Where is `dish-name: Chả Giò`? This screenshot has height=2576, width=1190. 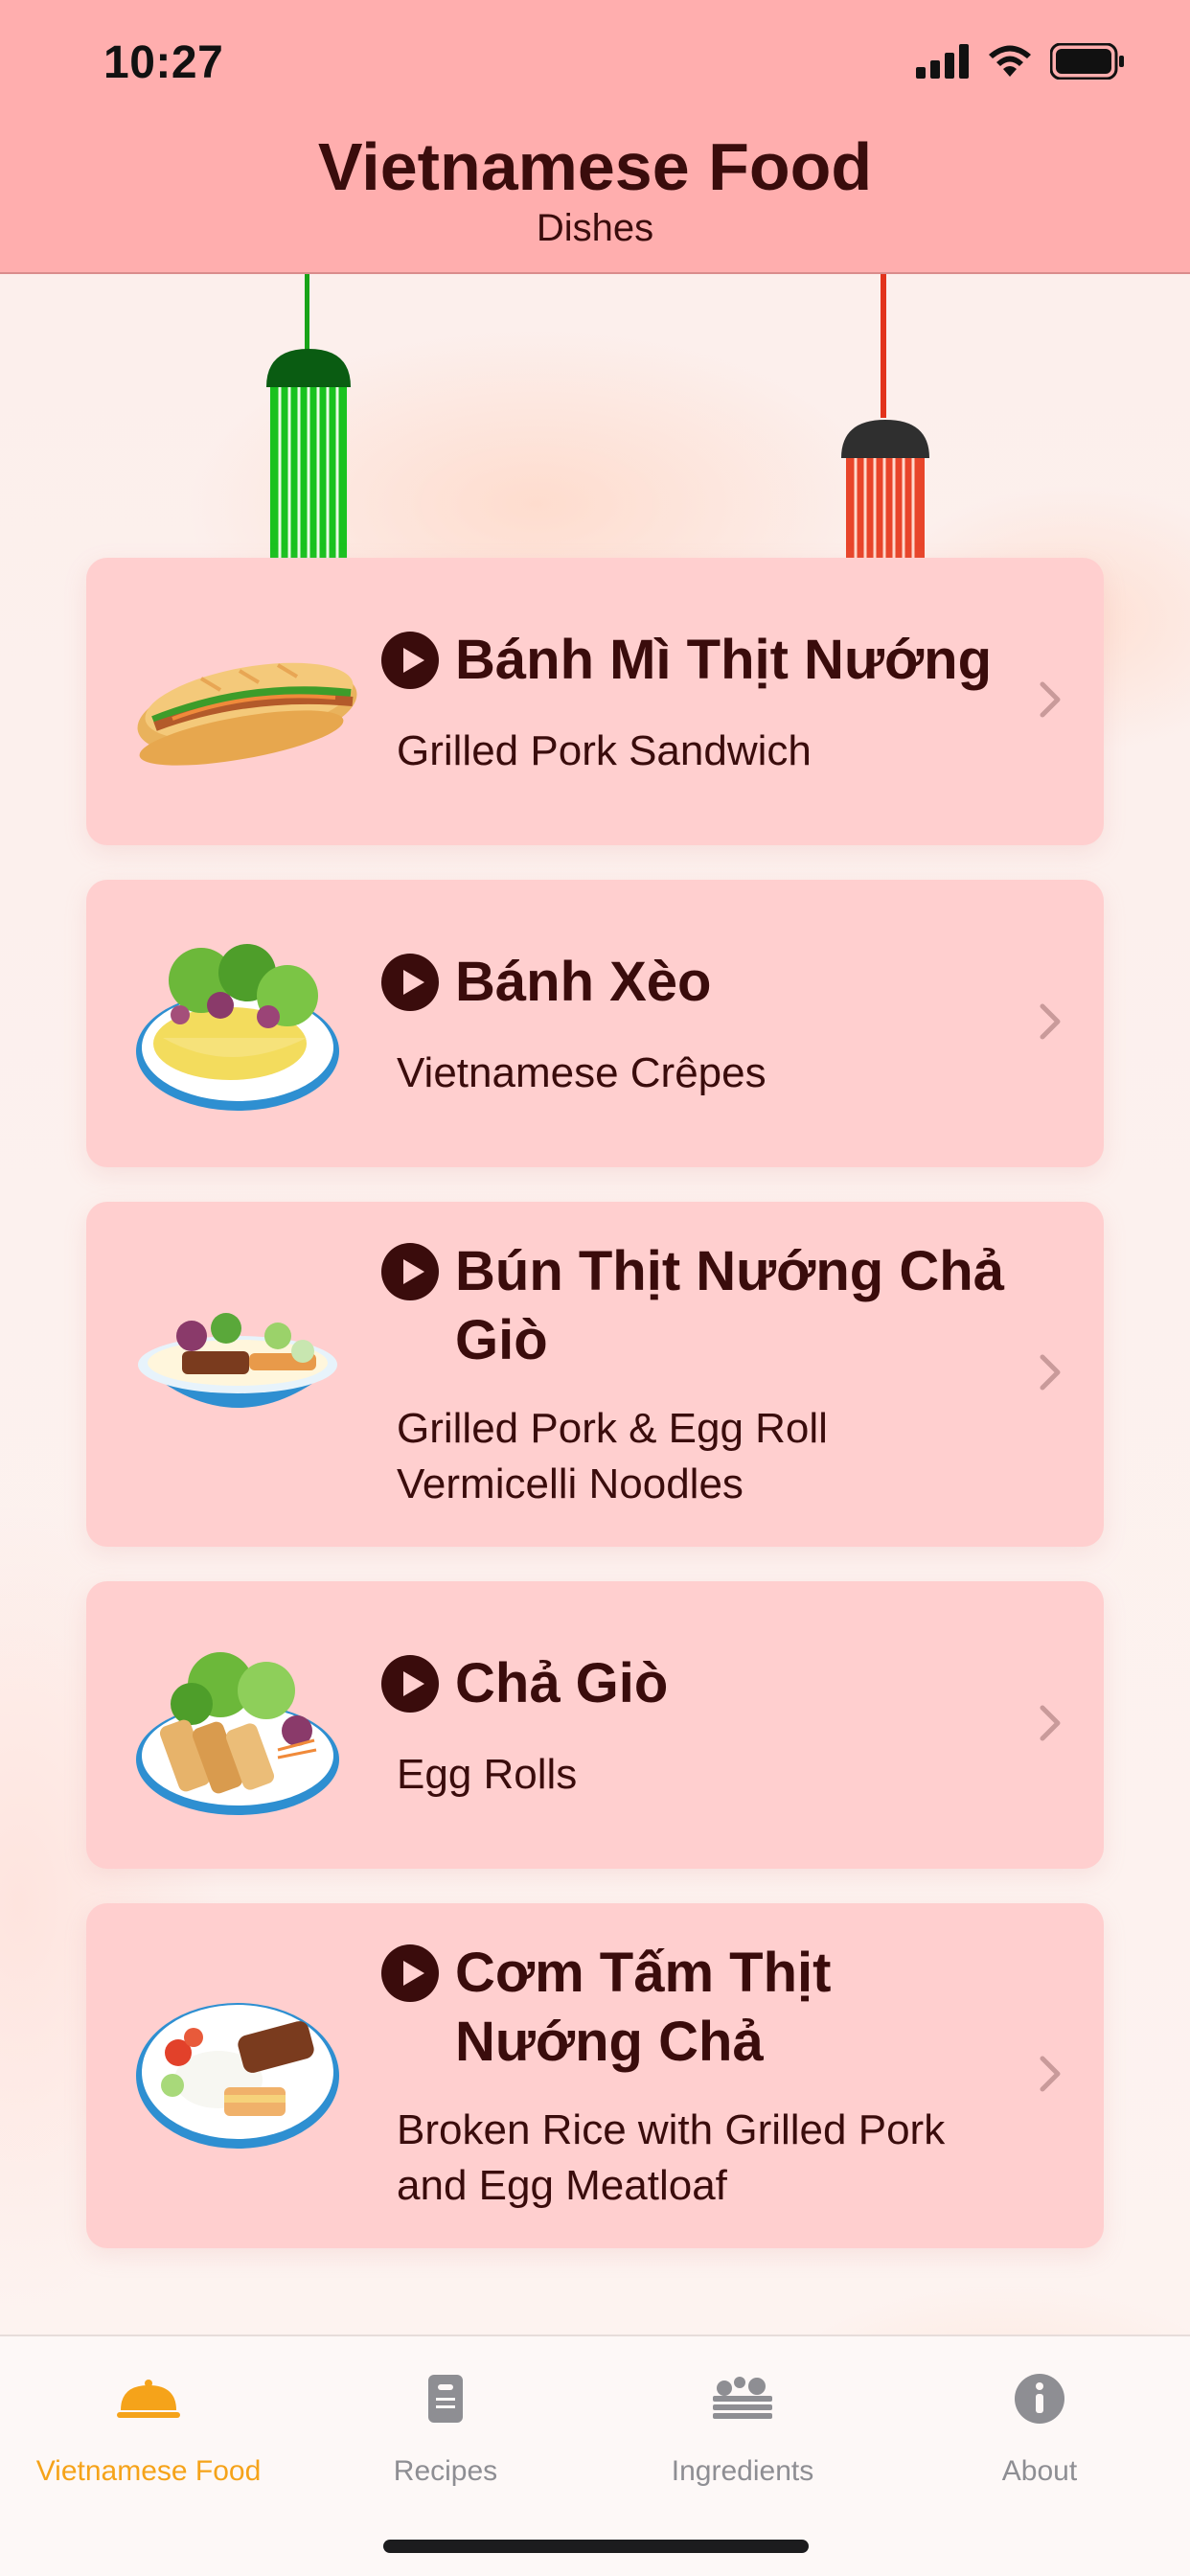
dish-name: Chả Giò is located at coordinates (562, 1683).